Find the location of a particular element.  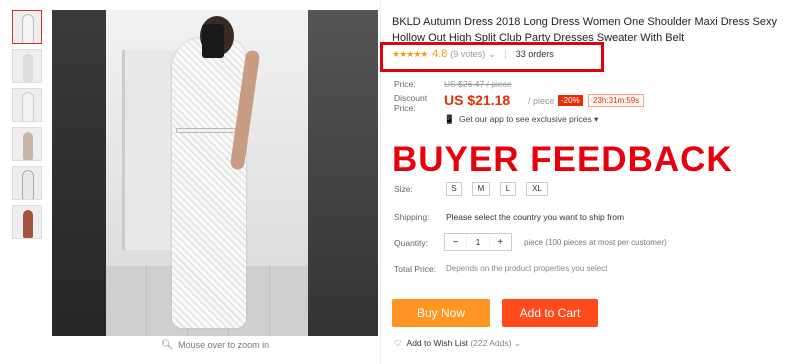

image-wall-right is located at coordinates (343, 173).